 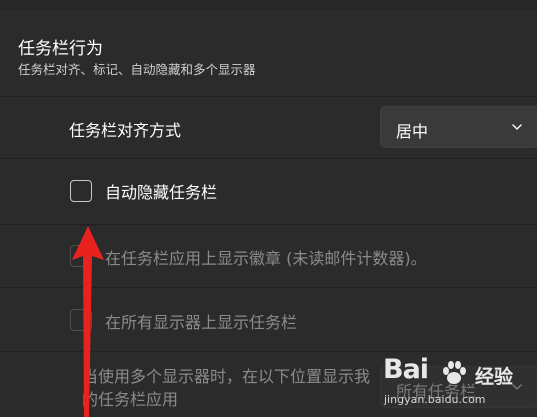 I want to click on auto-hide-taskbar-checkbox, so click(x=81, y=191).